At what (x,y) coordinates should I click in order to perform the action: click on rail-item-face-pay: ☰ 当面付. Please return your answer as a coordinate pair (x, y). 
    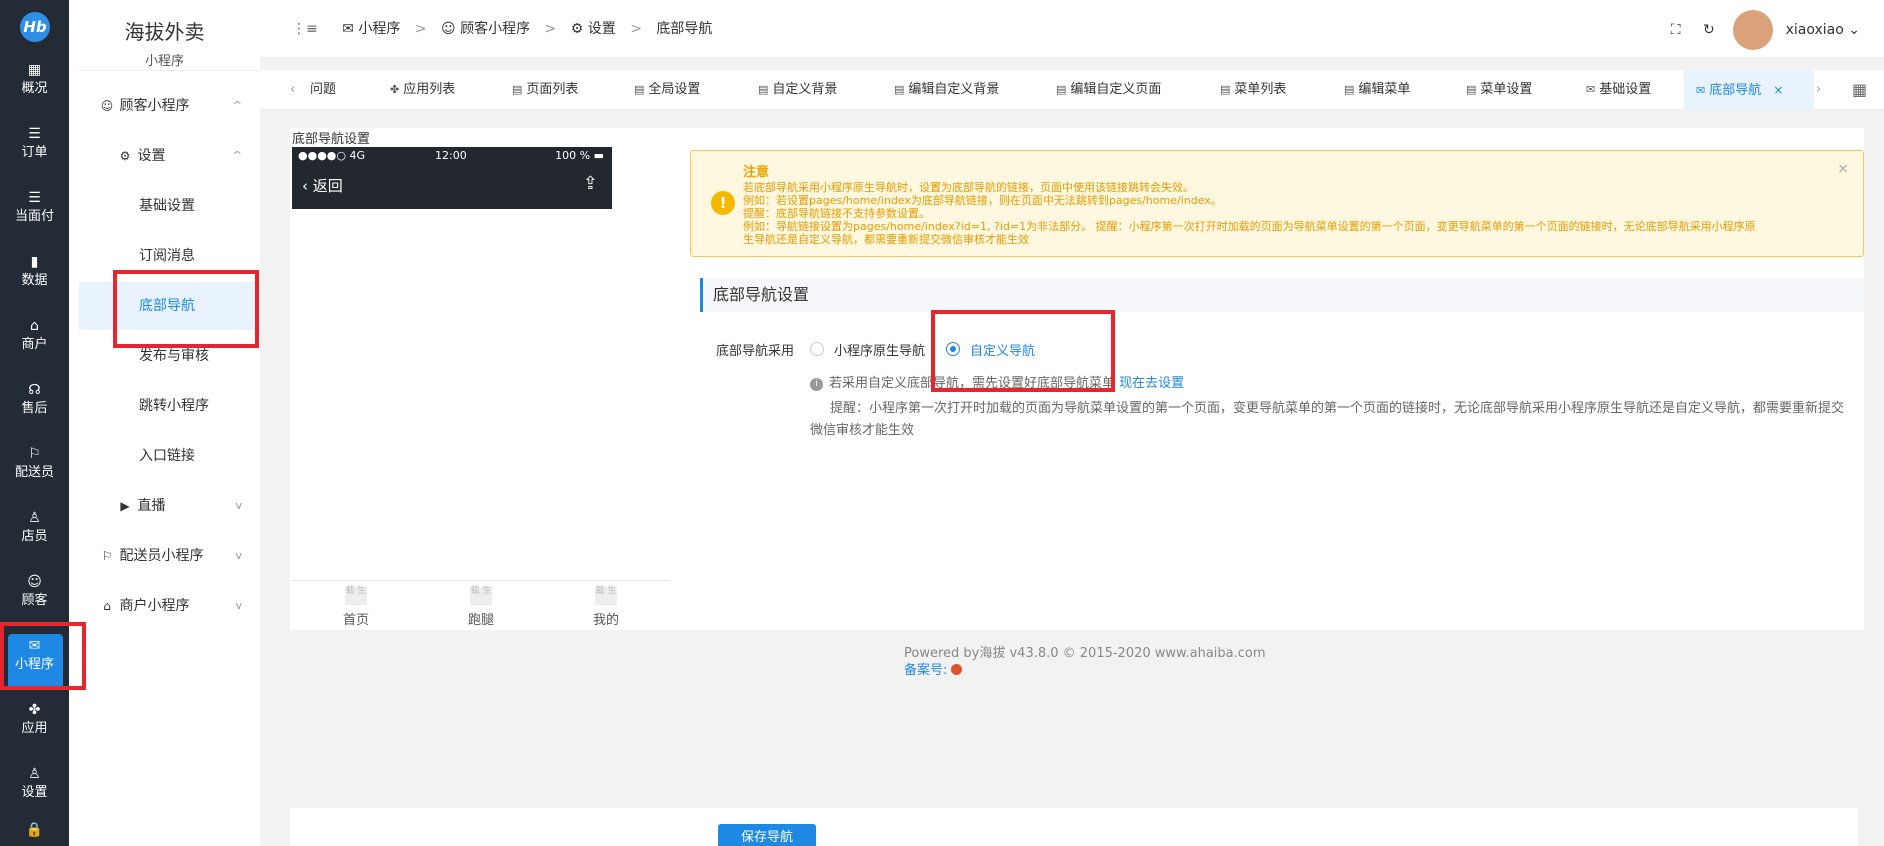
    Looking at the image, I should click on (34, 212).